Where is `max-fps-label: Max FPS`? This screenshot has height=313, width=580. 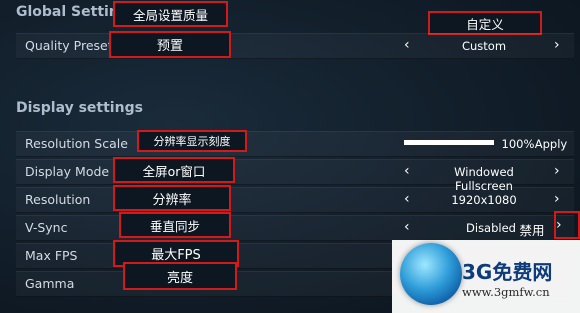 max-fps-label: Max FPS is located at coordinates (51, 255).